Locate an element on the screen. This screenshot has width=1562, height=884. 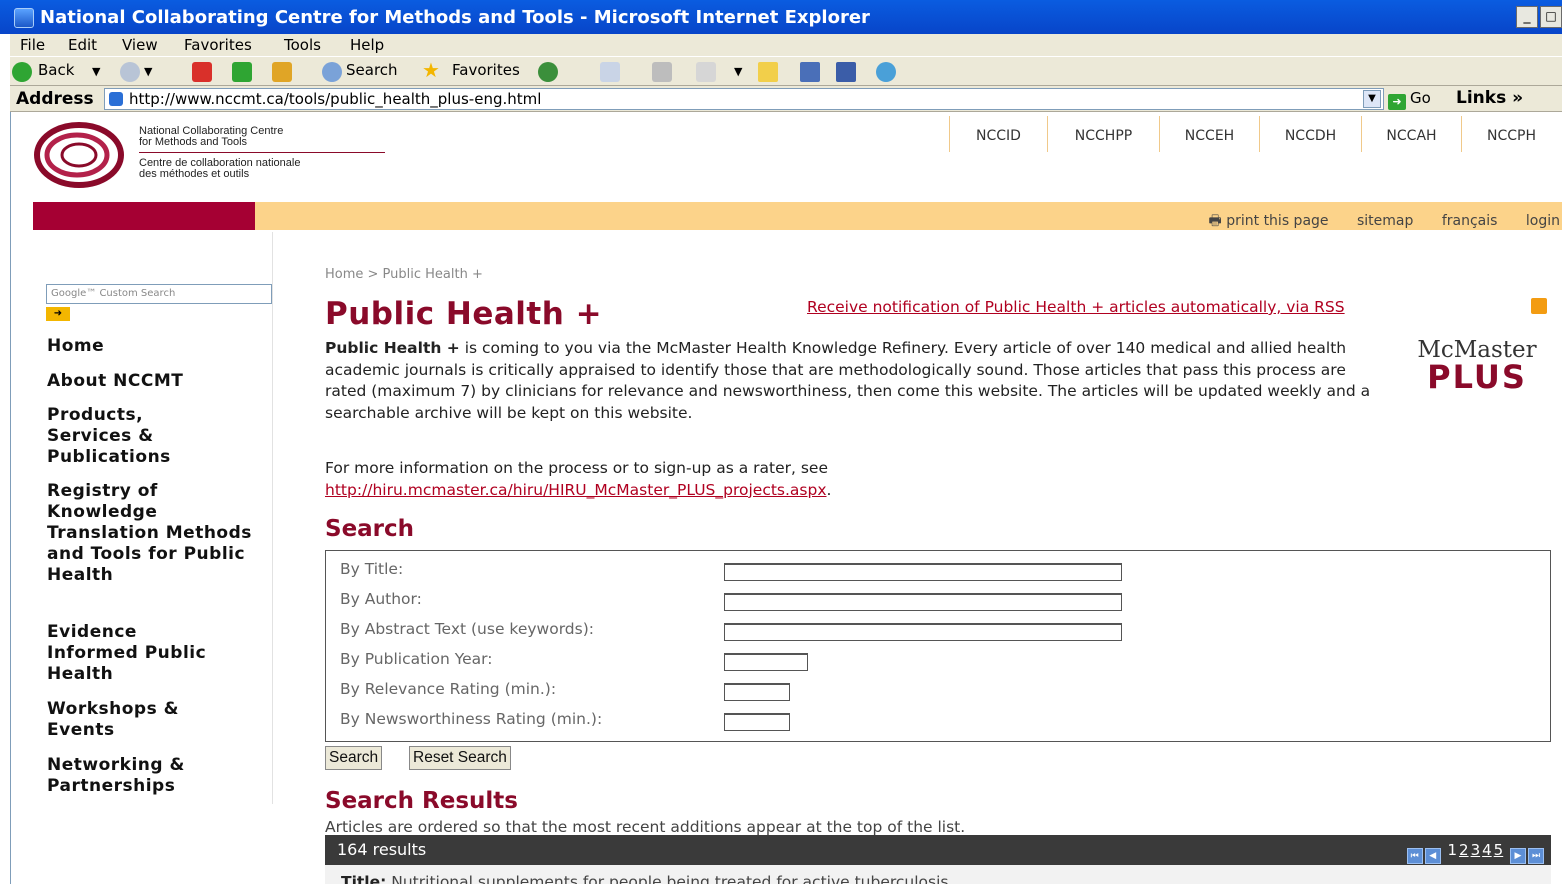
rss-icon is located at coordinates (1539, 306).